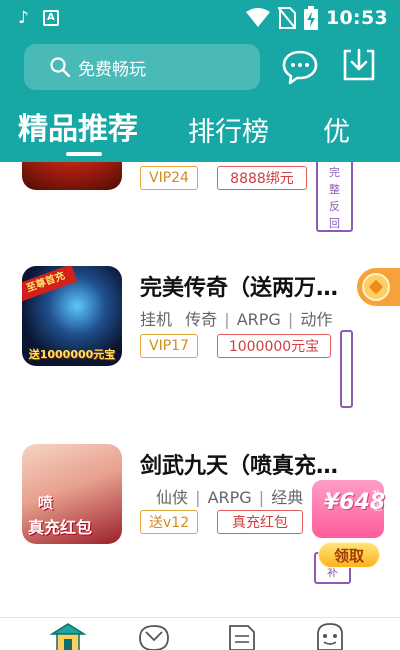  I want to click on tab-bar: 精品推荐 排行榜 优, so click(200, 131).